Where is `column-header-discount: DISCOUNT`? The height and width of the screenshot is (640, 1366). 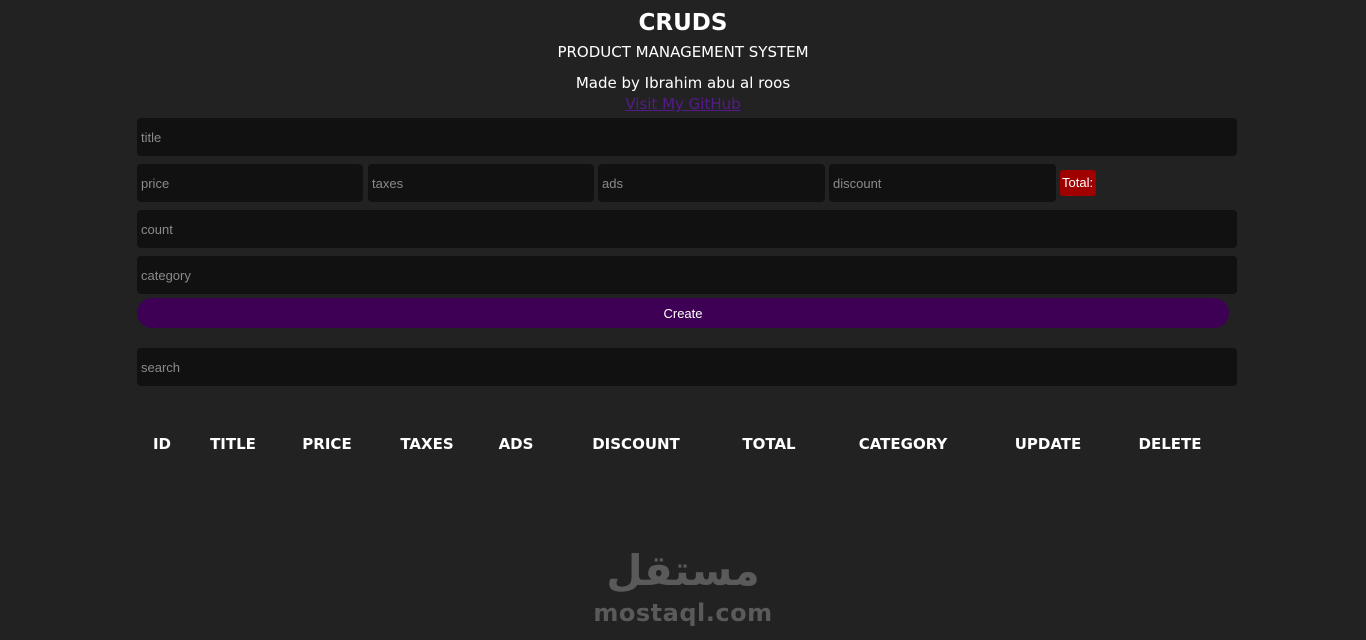
column-header-discount: DISCOUNT is located at coordinates (636, 444).